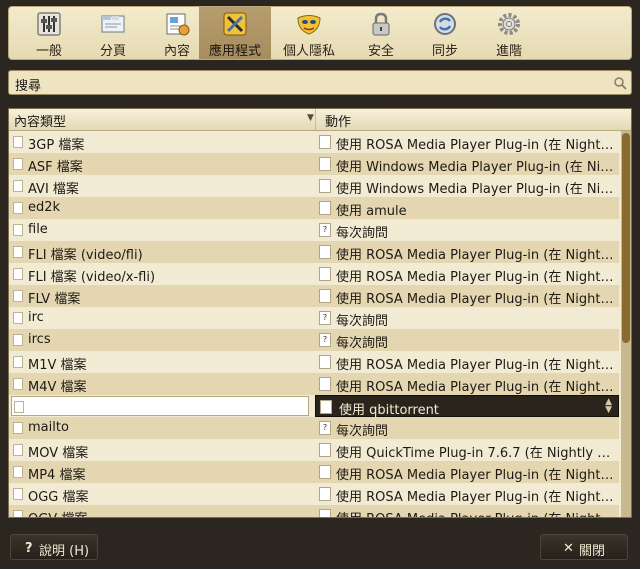 The height and width of the screenshot is (569, 640). What do you see at coordinates (584, 547) in the screenshot?
I see `close-button: ✕ 關閉` at bounding box center [584, 547].